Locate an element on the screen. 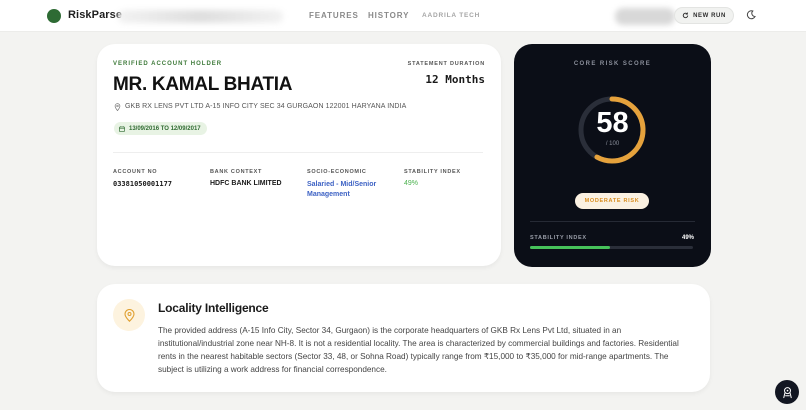 This screenshot has height=410, width=806. socio-economic-label: SOCIO-ECONOMIC is located at coordinates (337, 172).